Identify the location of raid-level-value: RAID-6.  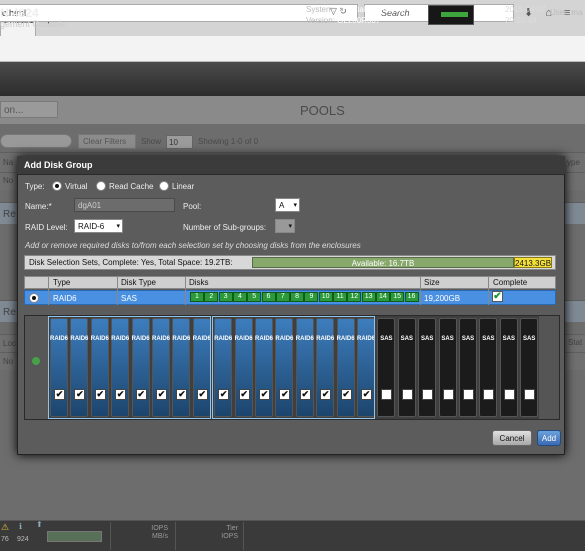
(91, 226).